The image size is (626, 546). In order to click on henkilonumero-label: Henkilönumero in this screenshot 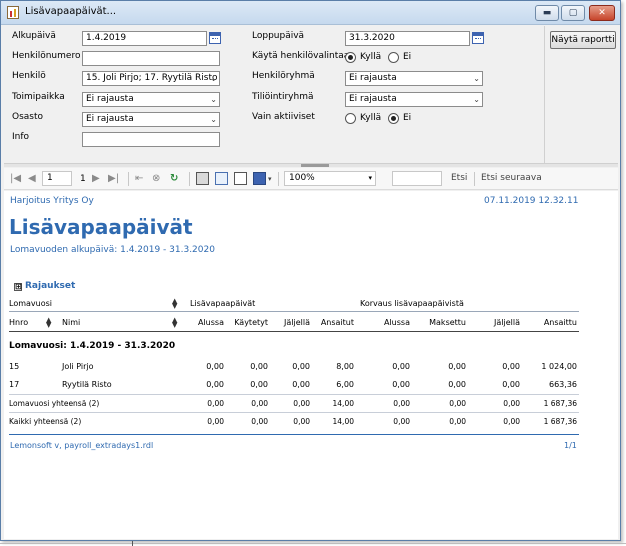, I will do `click(46, 56)`.